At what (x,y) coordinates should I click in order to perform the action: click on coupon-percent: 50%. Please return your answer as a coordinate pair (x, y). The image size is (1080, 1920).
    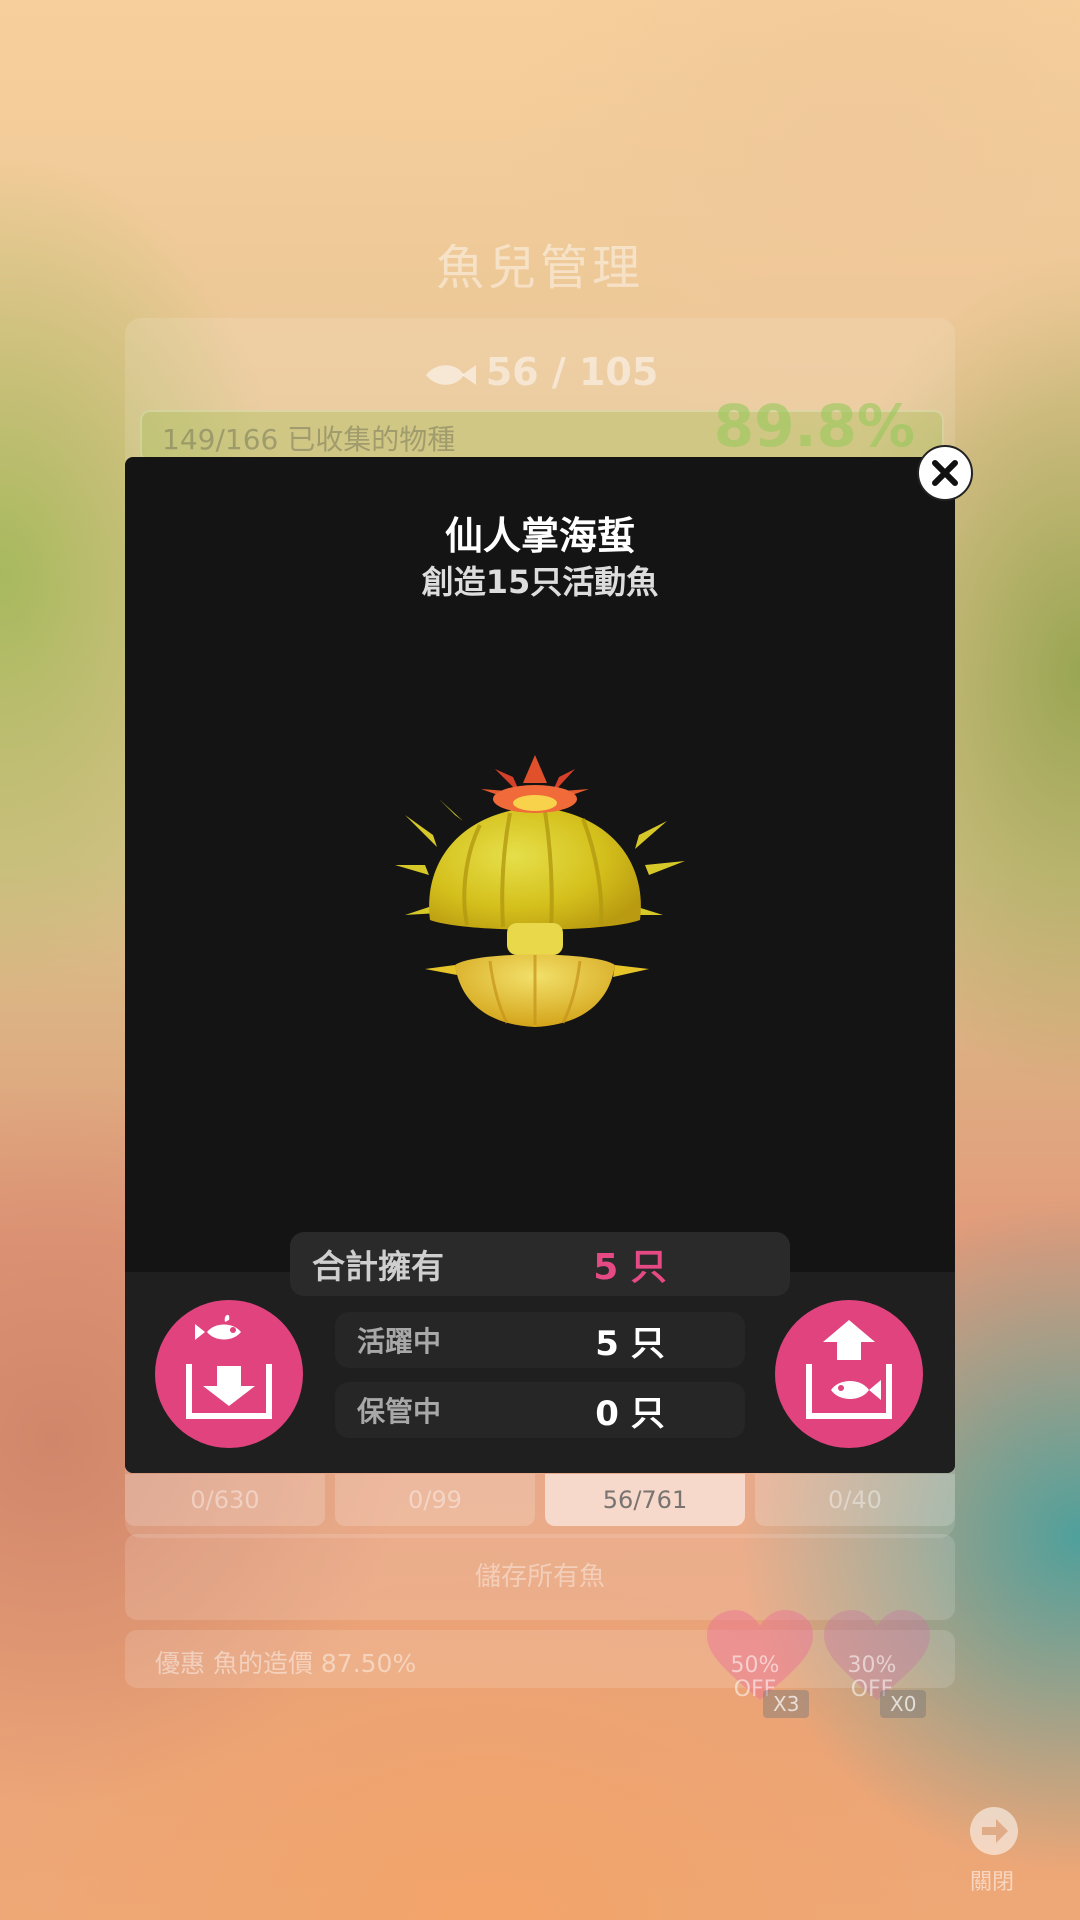
    Looking at the image, I should click on (755, 1665).